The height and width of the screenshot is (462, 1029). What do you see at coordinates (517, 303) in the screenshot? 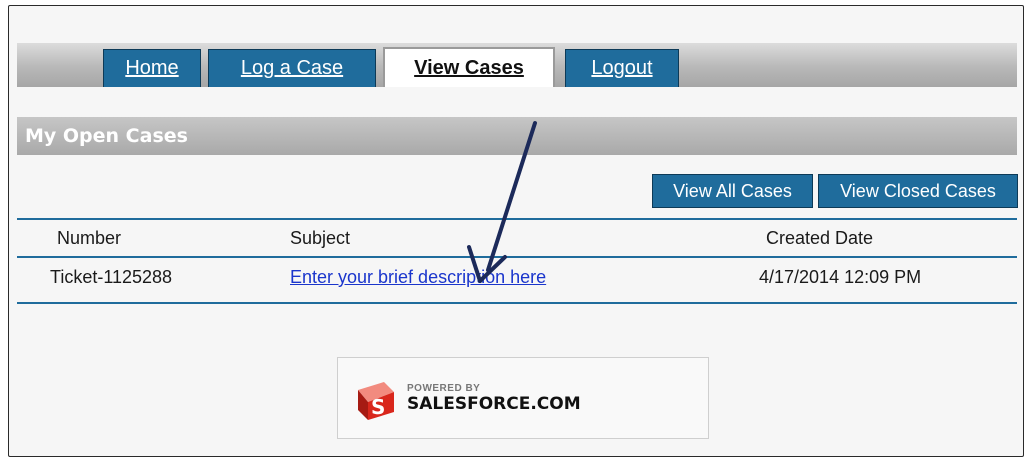
I see `table-bottom-rule` at bounding box center [517, 303].